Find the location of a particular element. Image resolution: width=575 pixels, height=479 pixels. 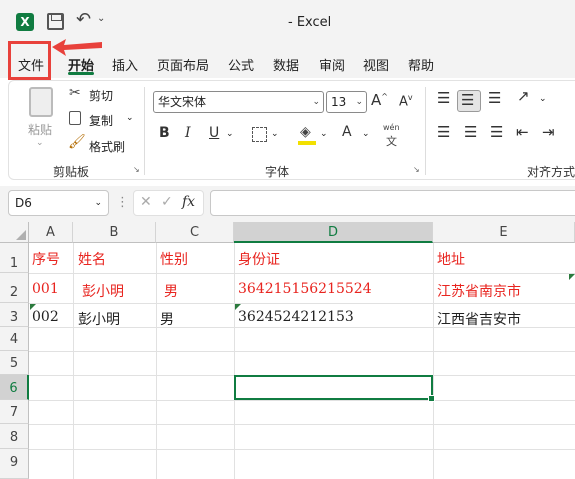

format-painter-button: 格式刷 is located at coordinates (107, 146).